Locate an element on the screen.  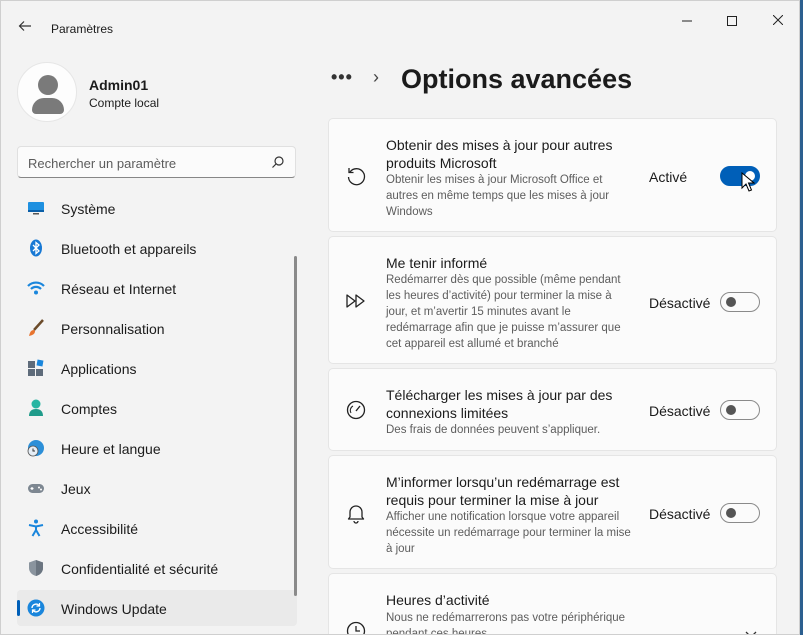
card-title: Me tenir informé is located at coordinates (437, 263).